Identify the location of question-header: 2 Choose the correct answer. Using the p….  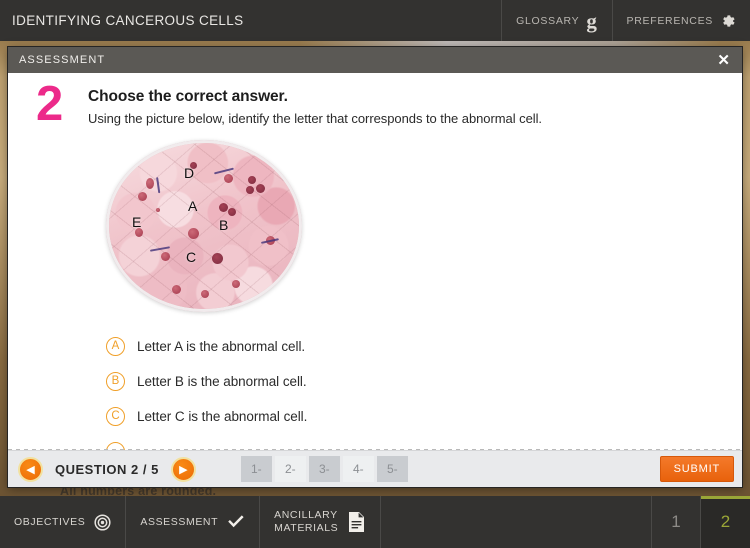
(375, 102).